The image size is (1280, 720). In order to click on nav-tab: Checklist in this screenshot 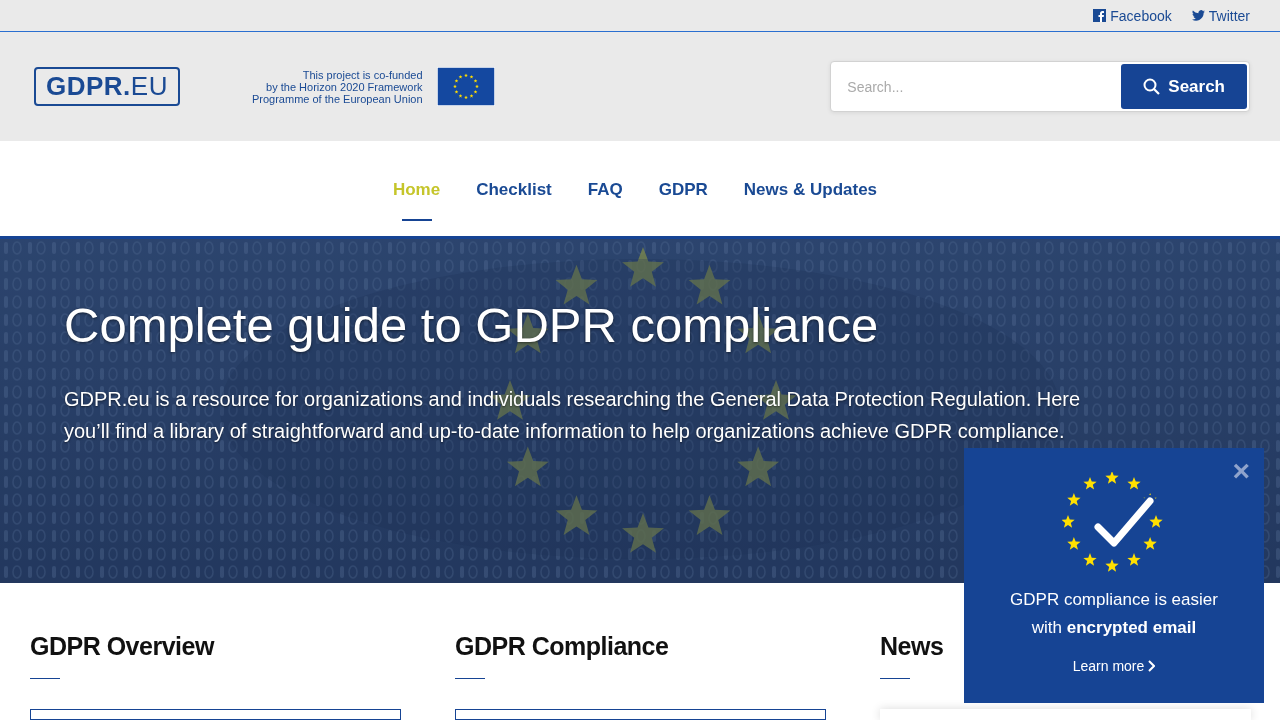, I will do `click(514, 189)`.